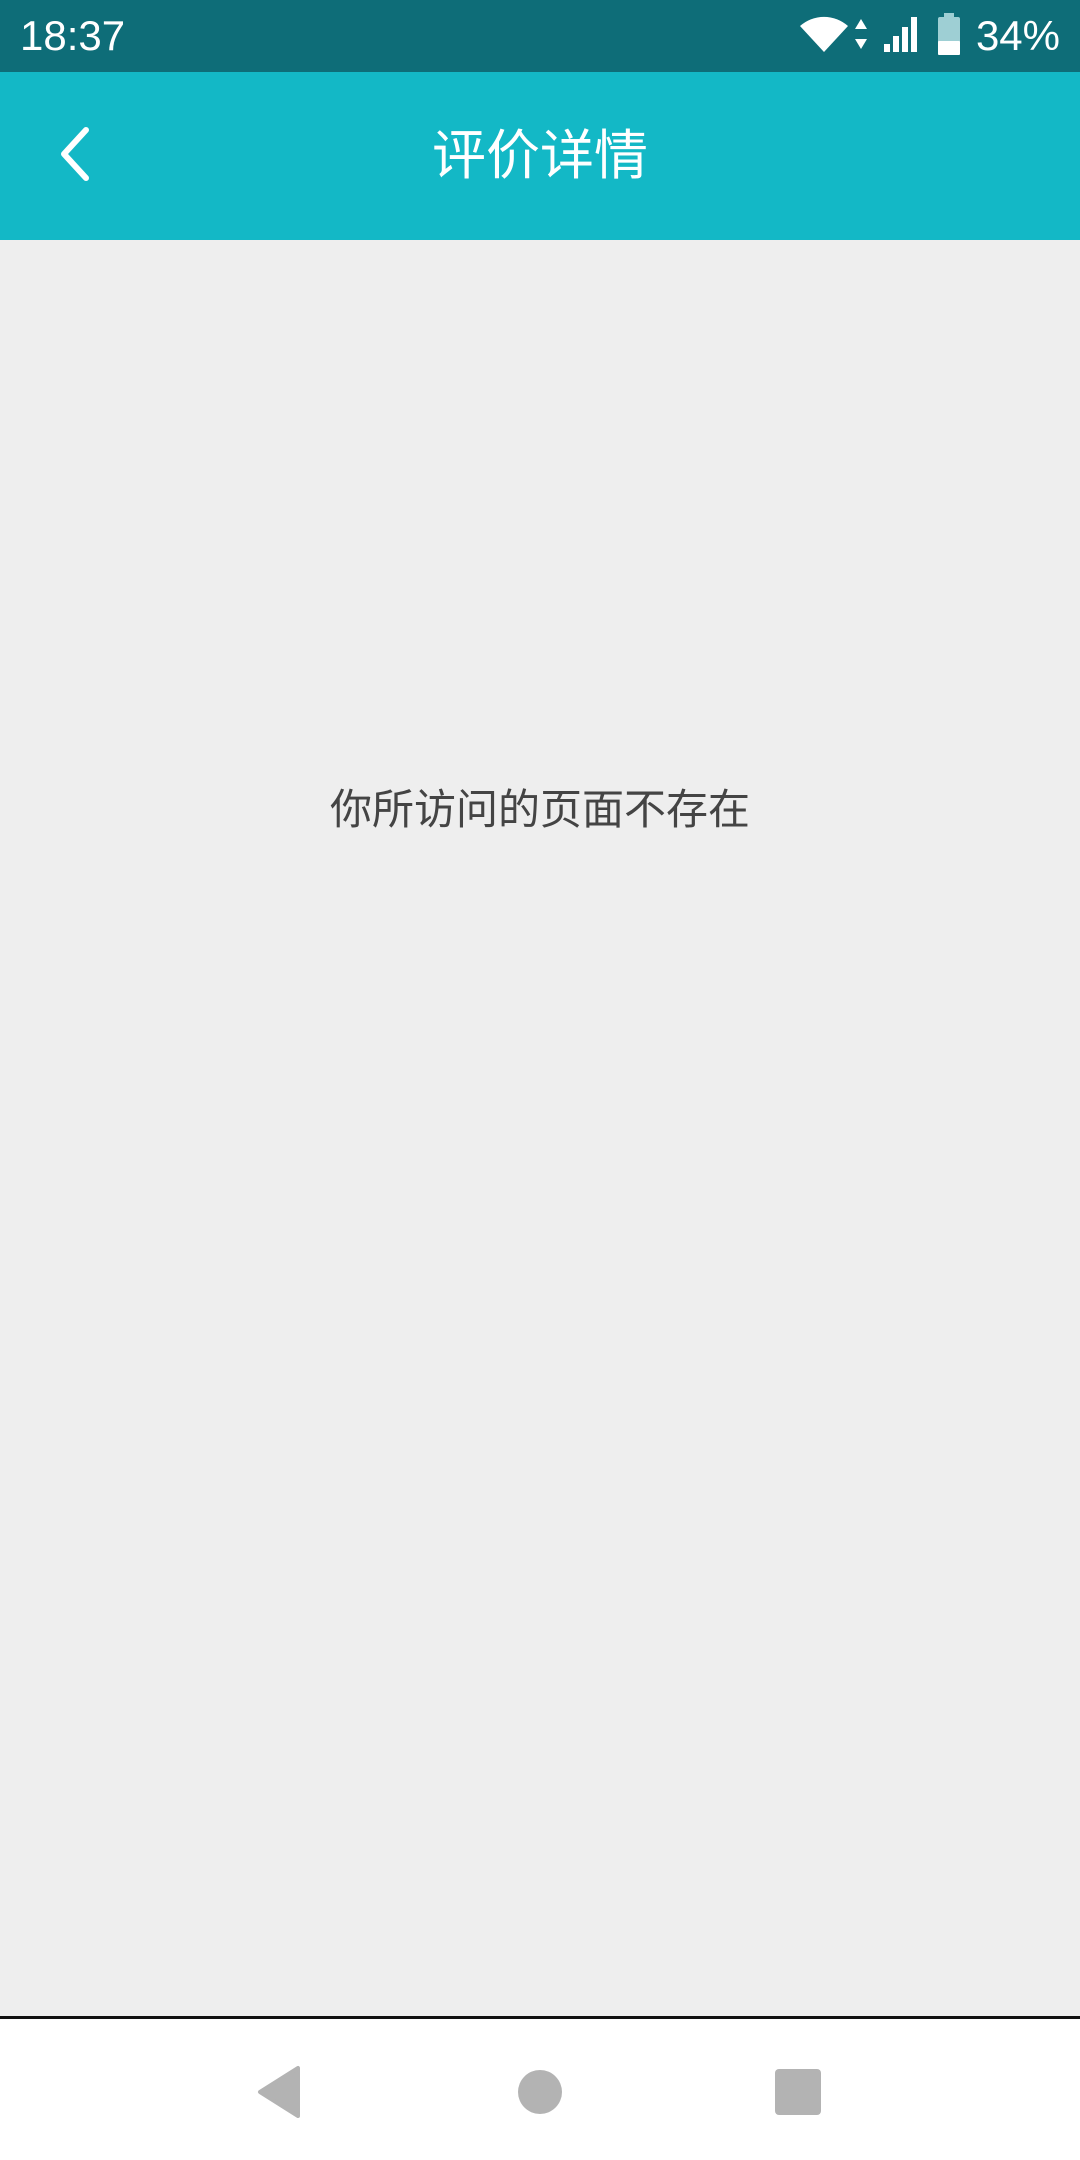  I want to click on navigation-bar, so click(540, 2088).